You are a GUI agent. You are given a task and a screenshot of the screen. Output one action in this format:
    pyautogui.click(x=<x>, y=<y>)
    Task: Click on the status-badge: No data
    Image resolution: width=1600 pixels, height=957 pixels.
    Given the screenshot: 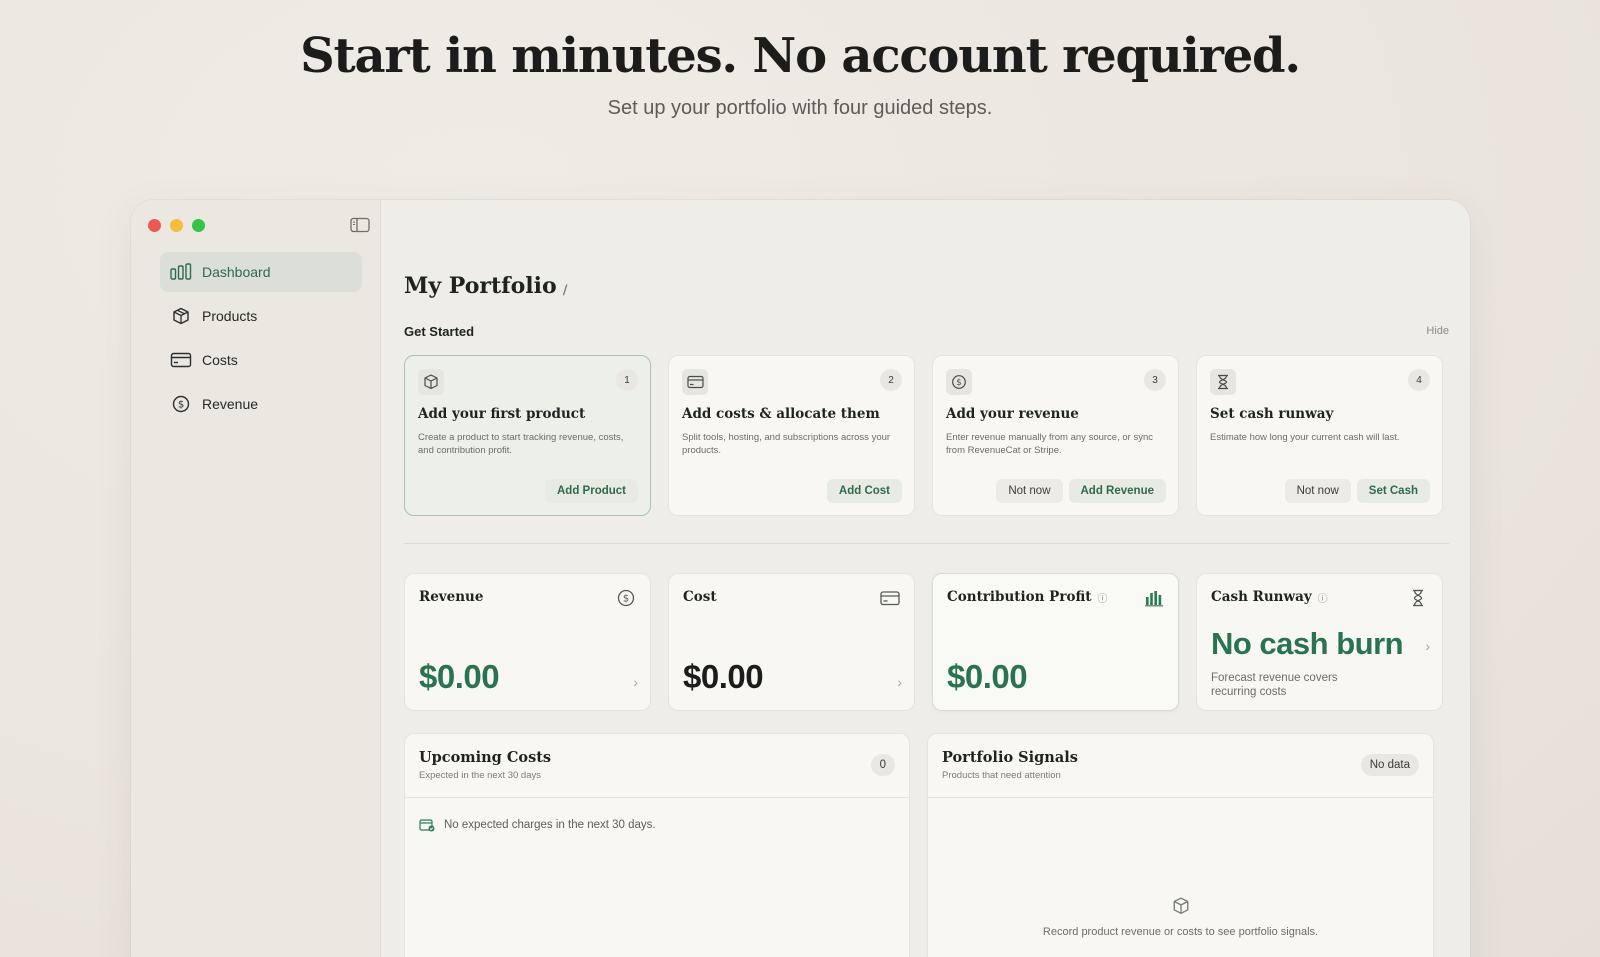 What is the action you would take?
    pyautogui.click(x=1389, y=765)
    